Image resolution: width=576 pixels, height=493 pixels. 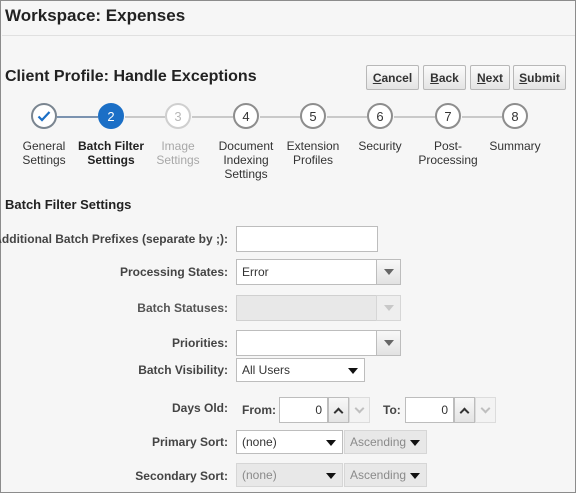 I want to click on train-label-post-processing: Post- Processing, so click(x=448, y=153).